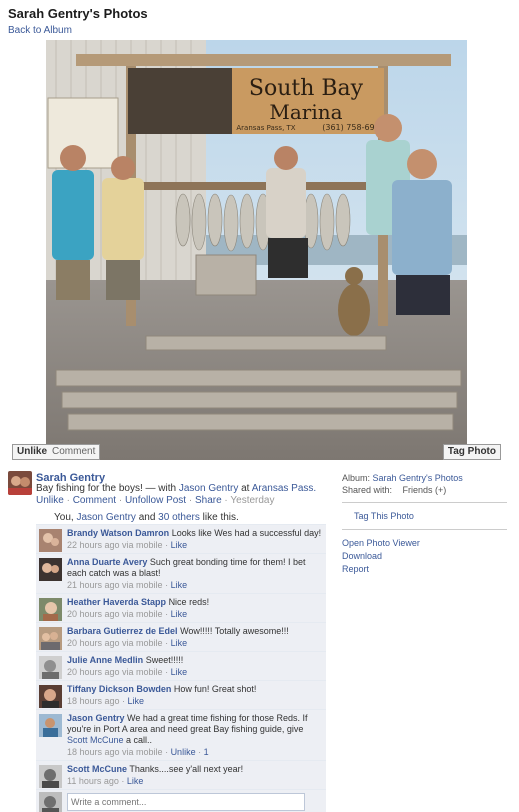 The image size is (519, 812). I want to click on comment-time: 18 hours ago via mobile, so click(115, 752).